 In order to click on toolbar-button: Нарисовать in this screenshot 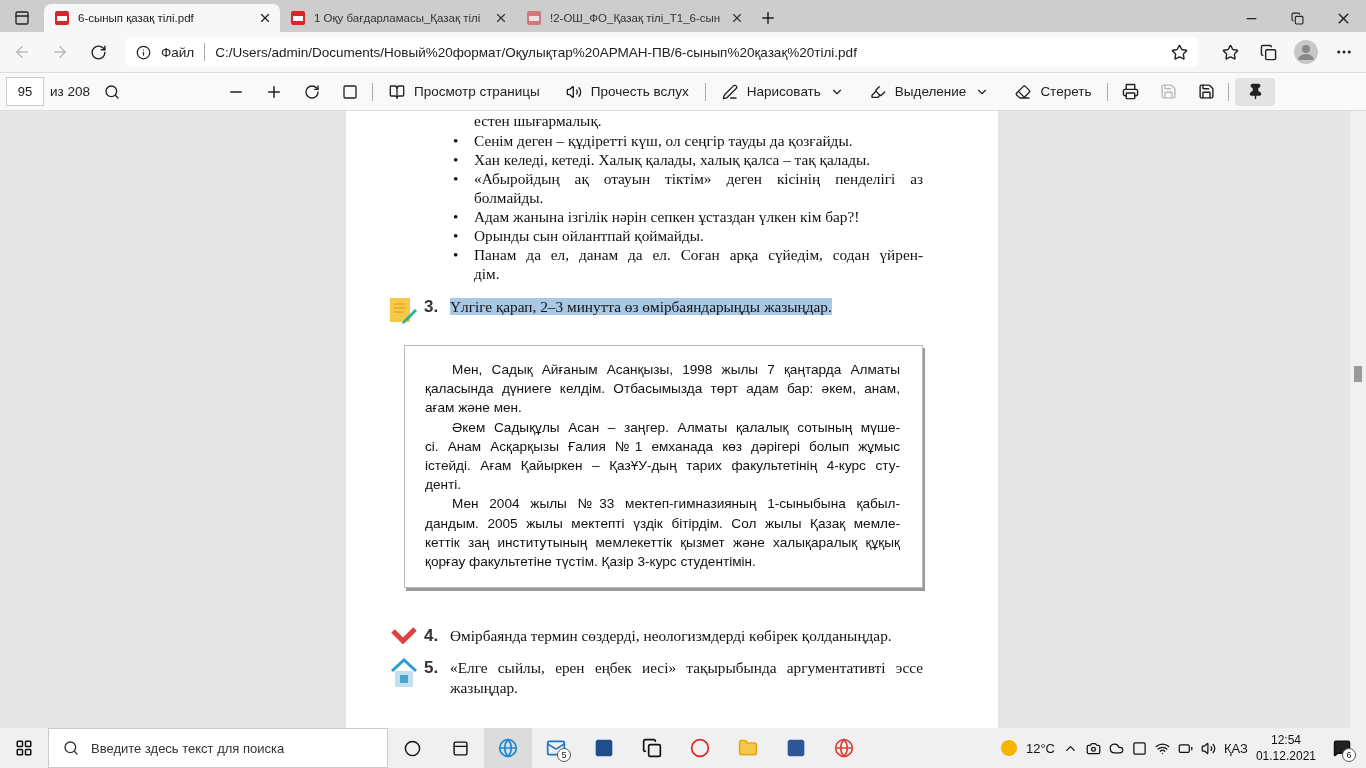, I will do `click(782, 91)`.